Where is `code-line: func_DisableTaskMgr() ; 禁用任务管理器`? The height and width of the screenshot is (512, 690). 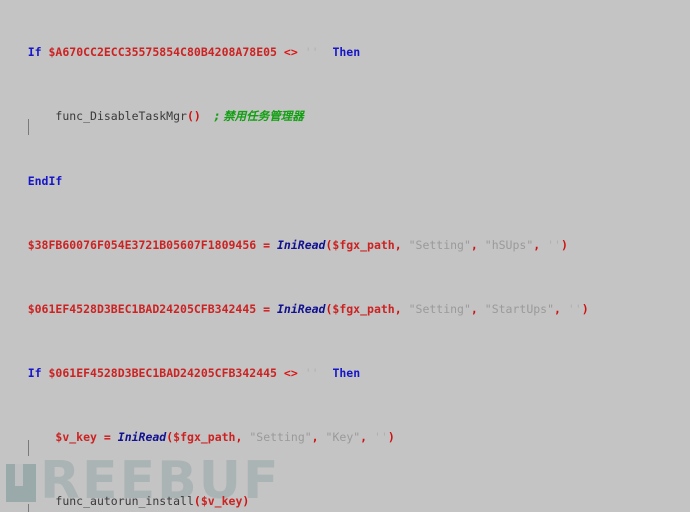 code-line: func_DisableTaskMgr() ; 禁用任务管理器 is located at coordinates (165, 122).